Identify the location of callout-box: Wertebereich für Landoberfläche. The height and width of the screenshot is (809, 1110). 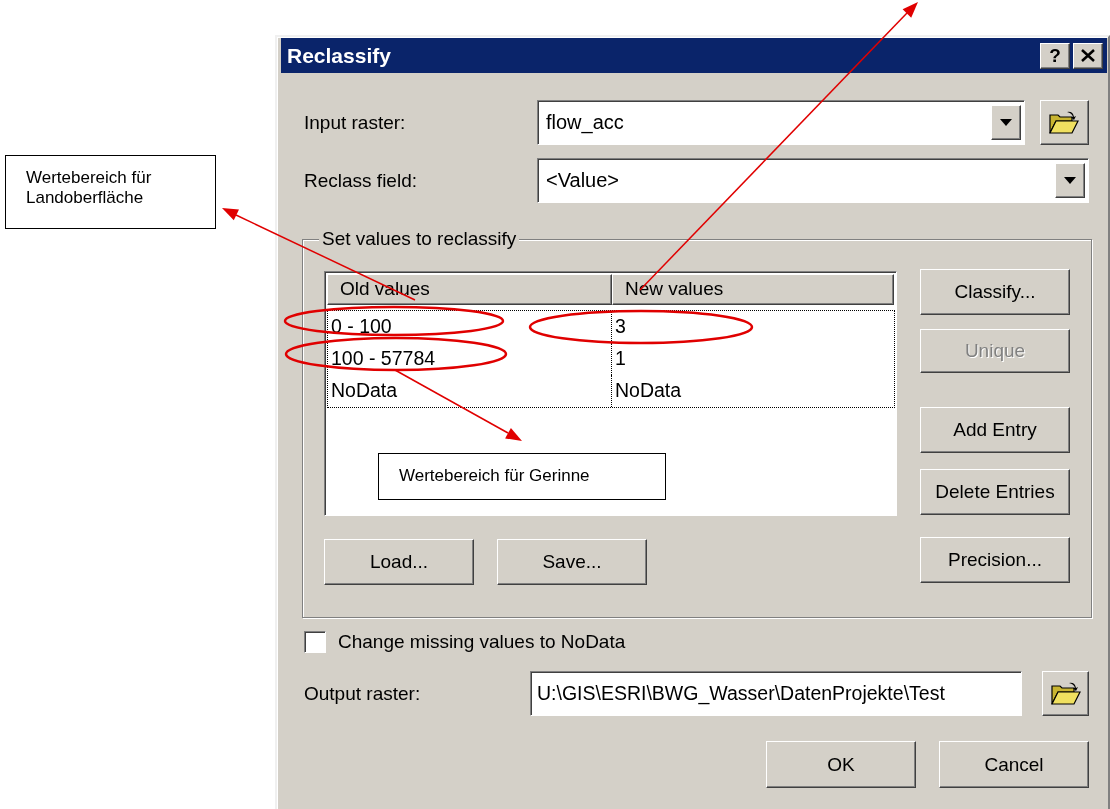
(110, 192).